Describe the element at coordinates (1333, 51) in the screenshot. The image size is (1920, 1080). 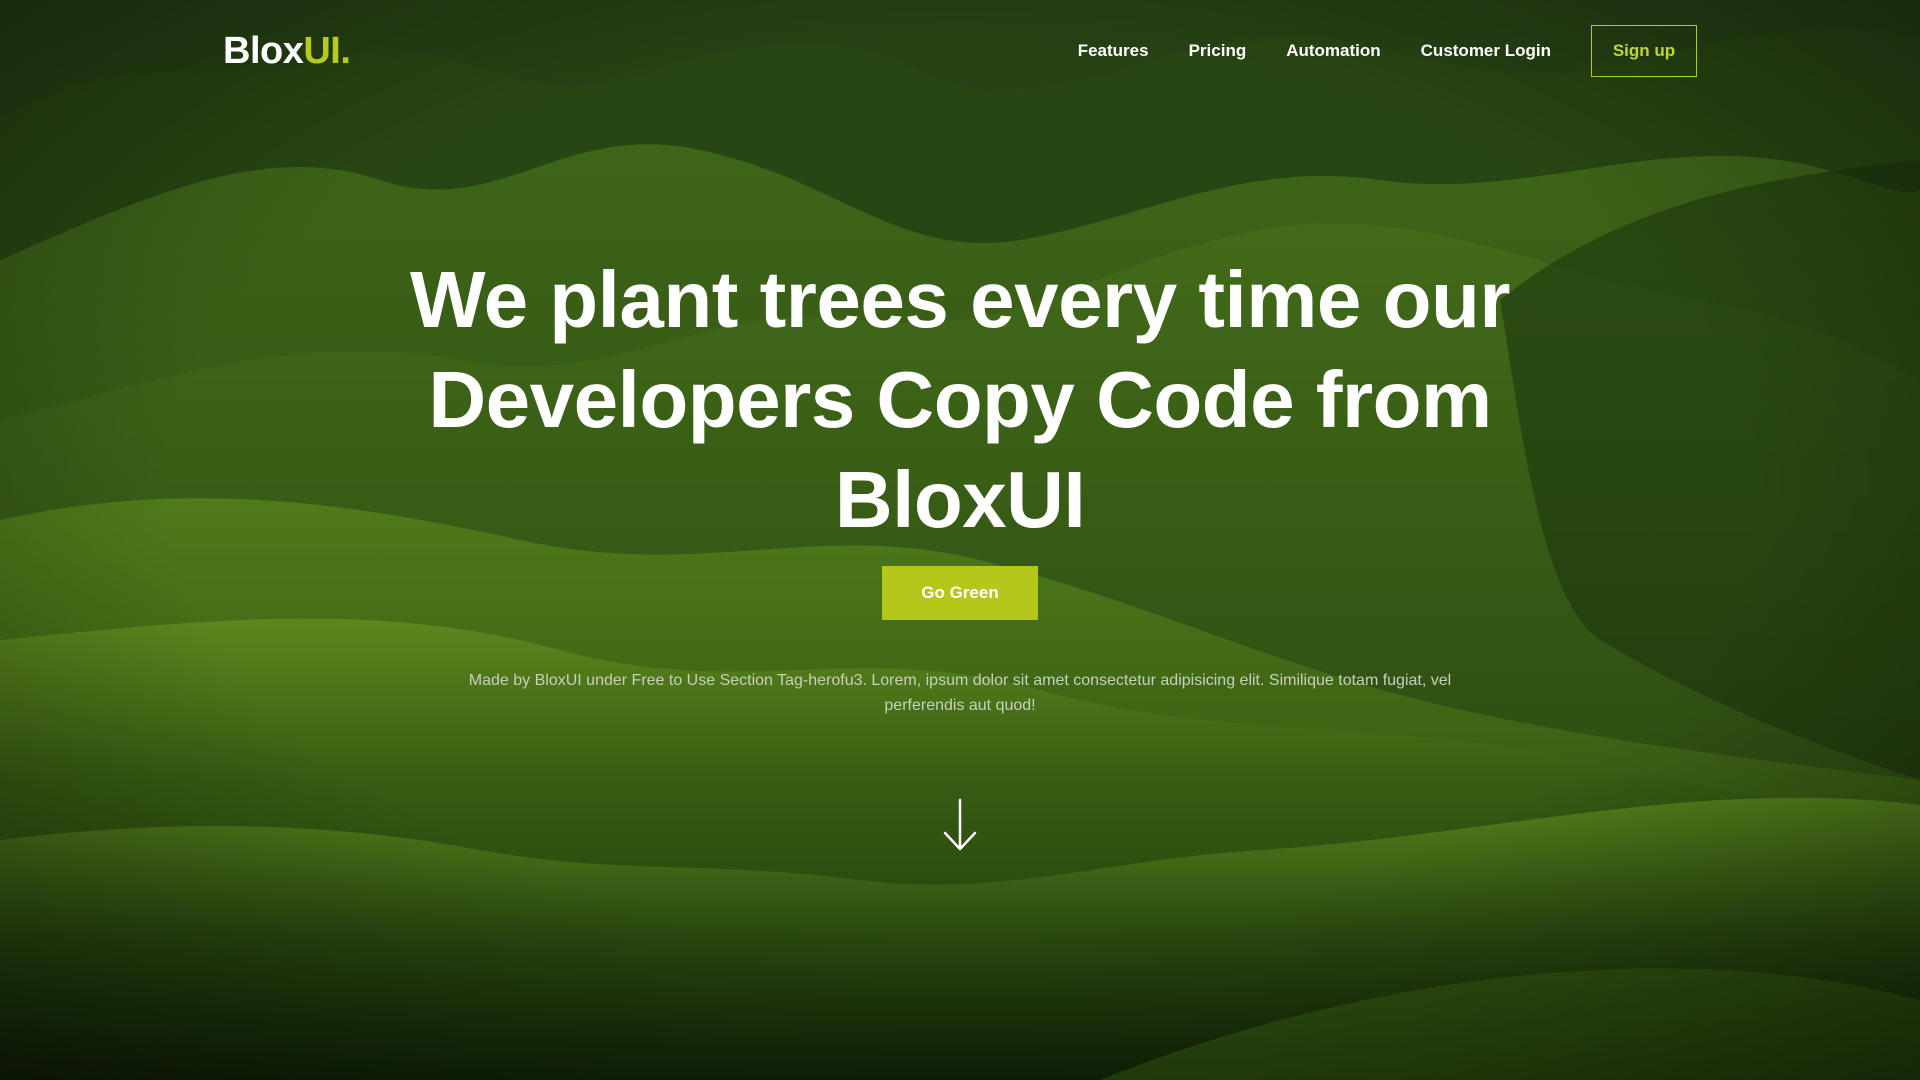
I see `nav-link-automation: Automation` at that location.